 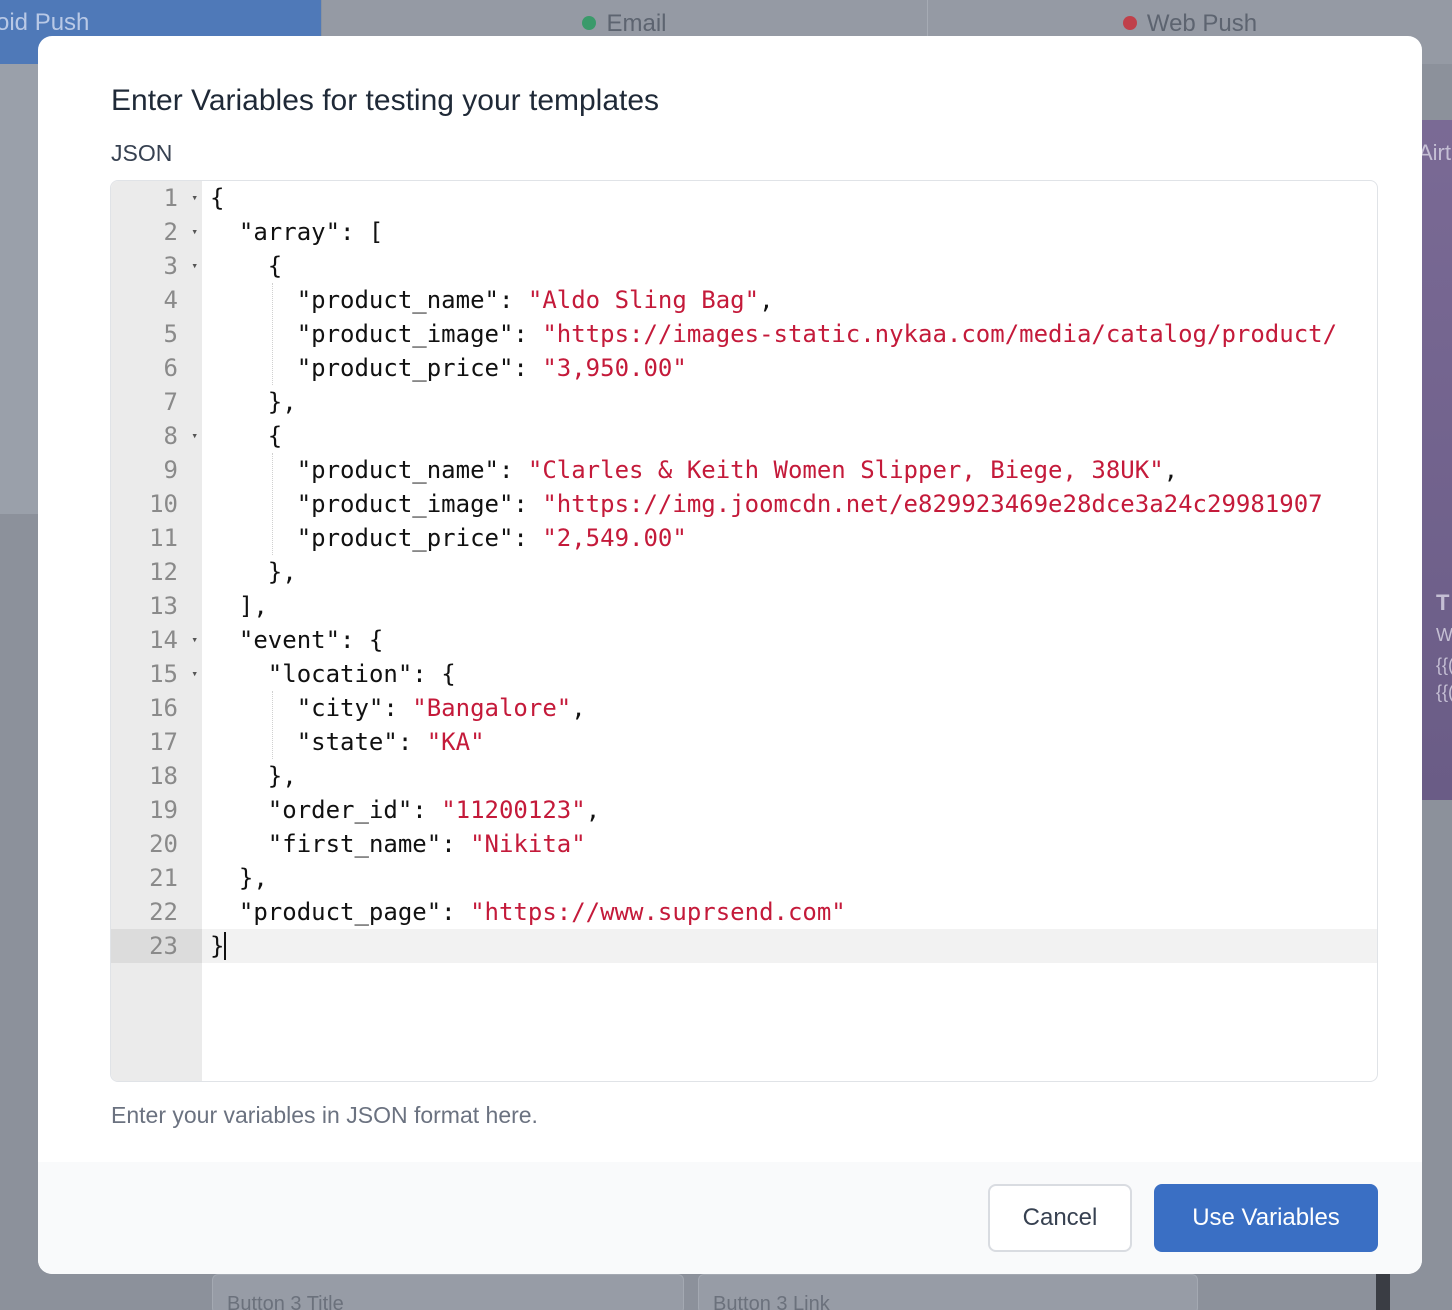 I want to click on code-line: "array": [, so click(x=311, y=232).